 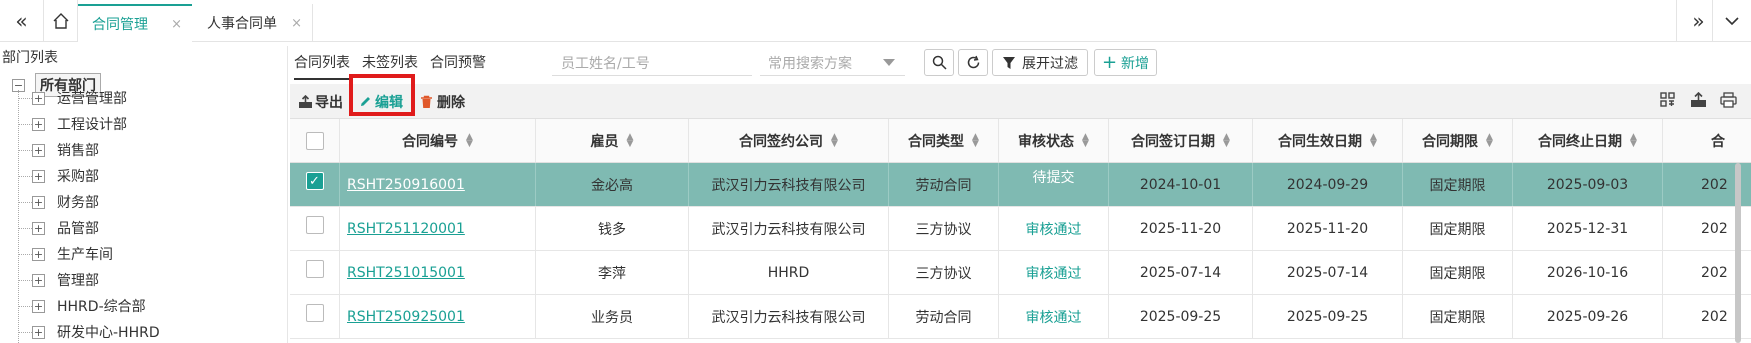 I want to click on row-select-cell, so click(x=315, y=316).